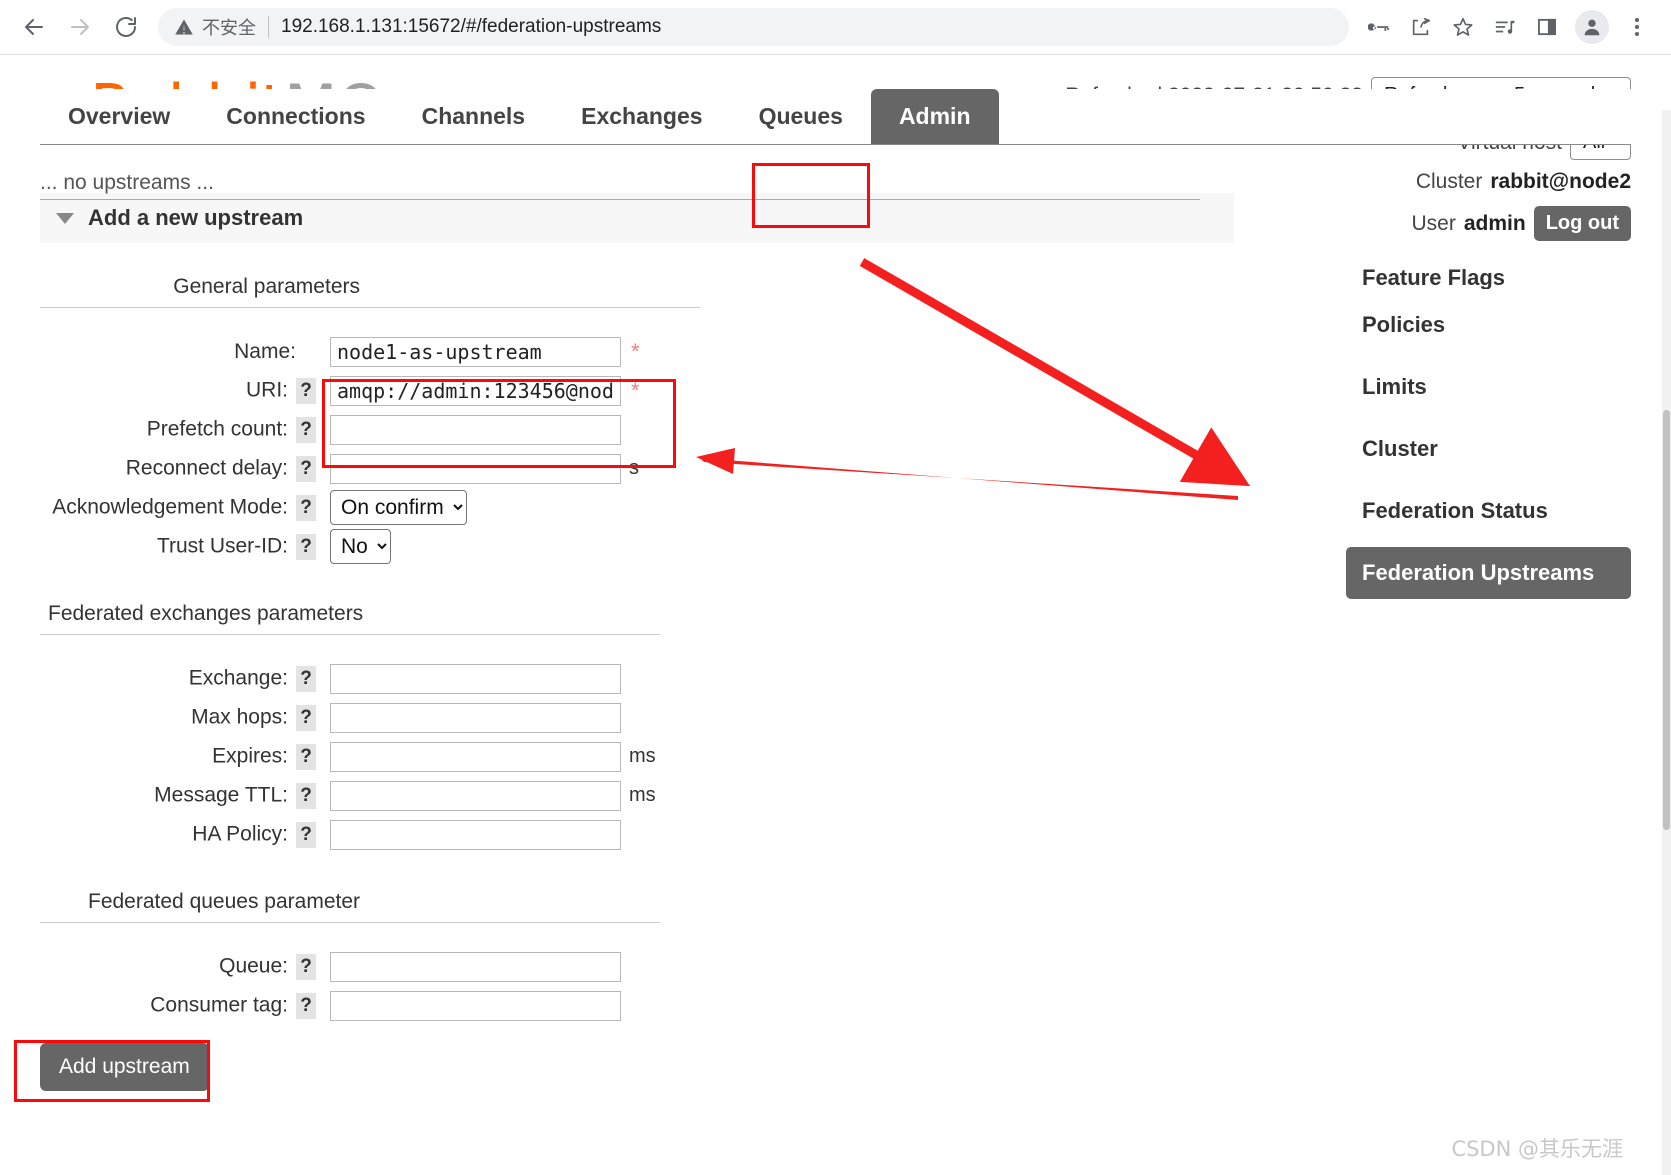 This screenshot has width=1671, height=1175. What do you see at coordinates (350, 618) in the screenshot?
I see `federated-exchanges-heading: Federated exchanges parameters` at bounding box center [350, 618].